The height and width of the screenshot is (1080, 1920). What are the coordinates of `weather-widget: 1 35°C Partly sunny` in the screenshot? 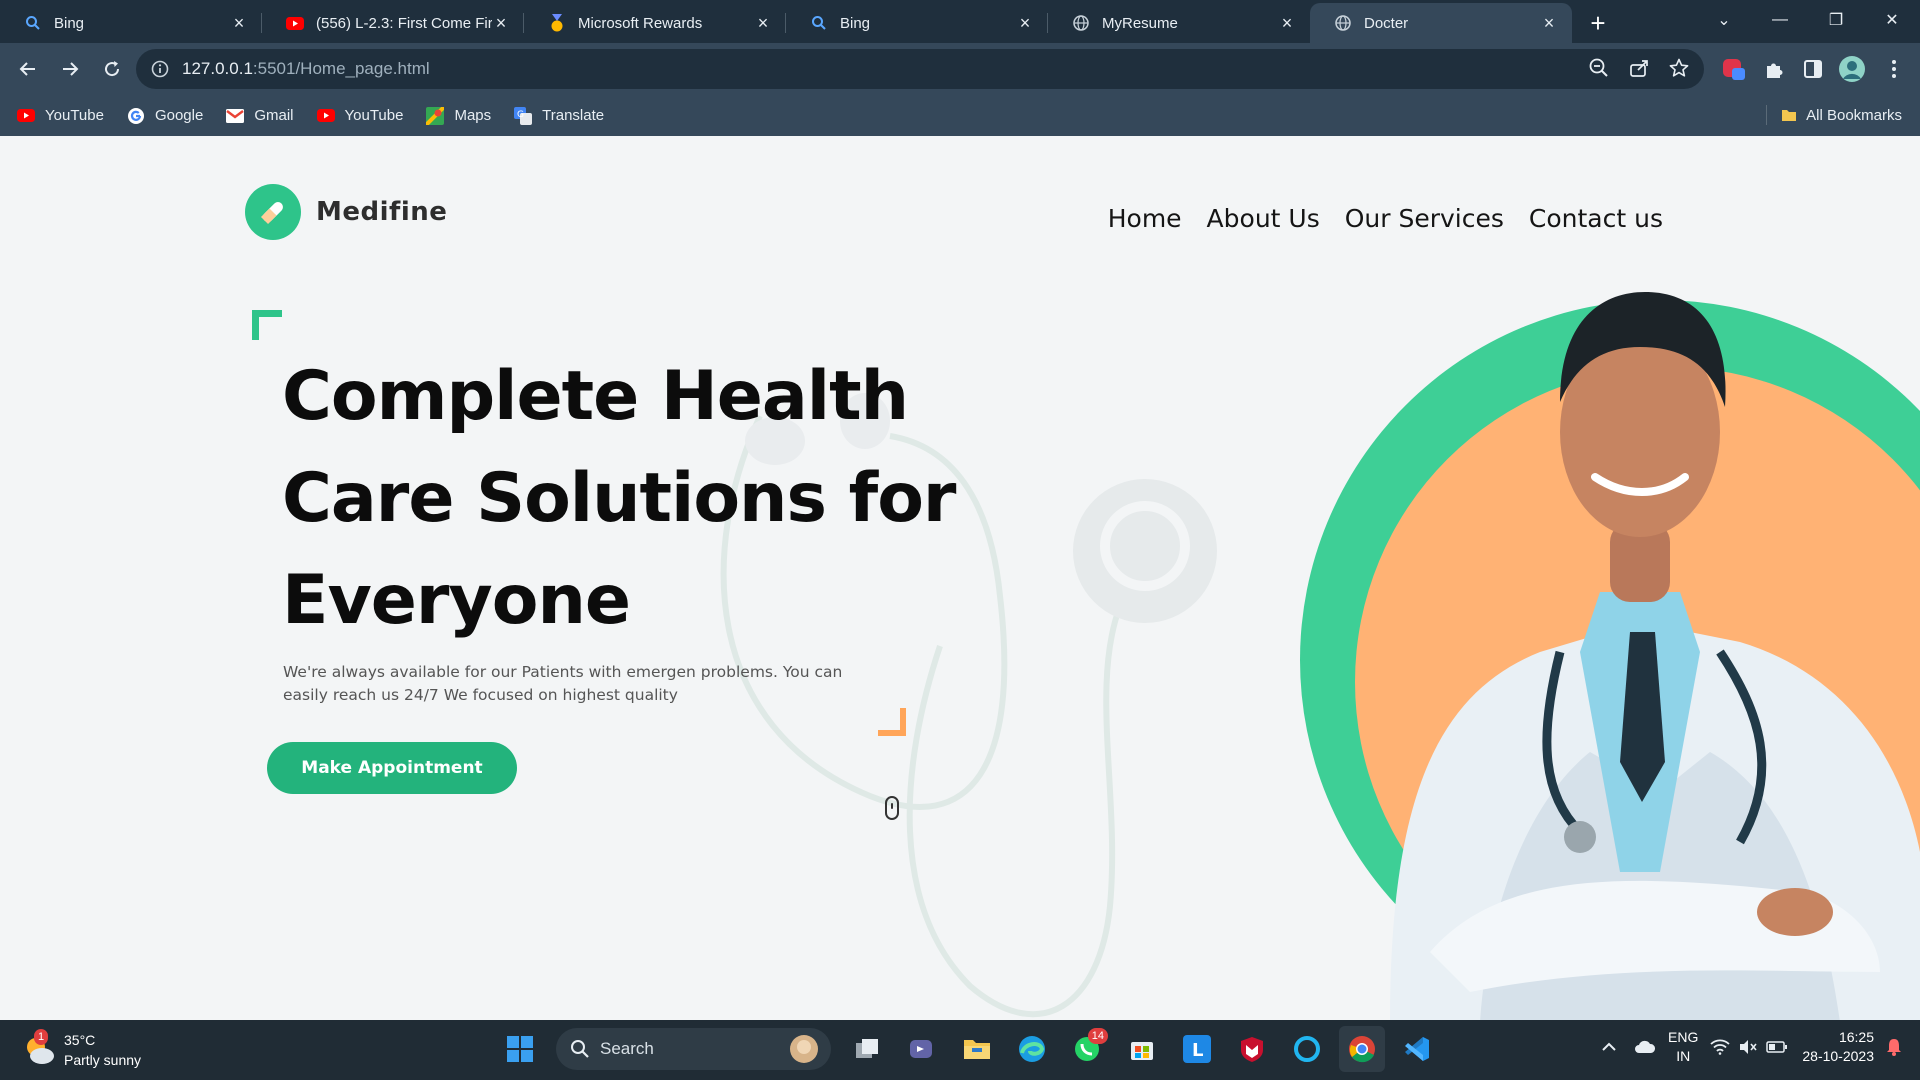 It's located at (82, 1049).